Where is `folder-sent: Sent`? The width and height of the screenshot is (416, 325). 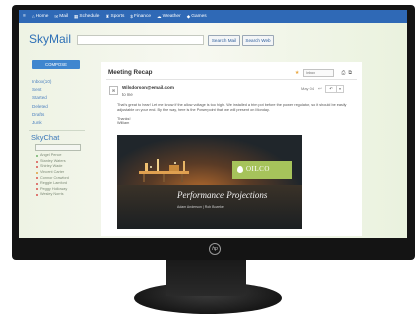
folder-sent: Sent is located at coordinates (59, 90).